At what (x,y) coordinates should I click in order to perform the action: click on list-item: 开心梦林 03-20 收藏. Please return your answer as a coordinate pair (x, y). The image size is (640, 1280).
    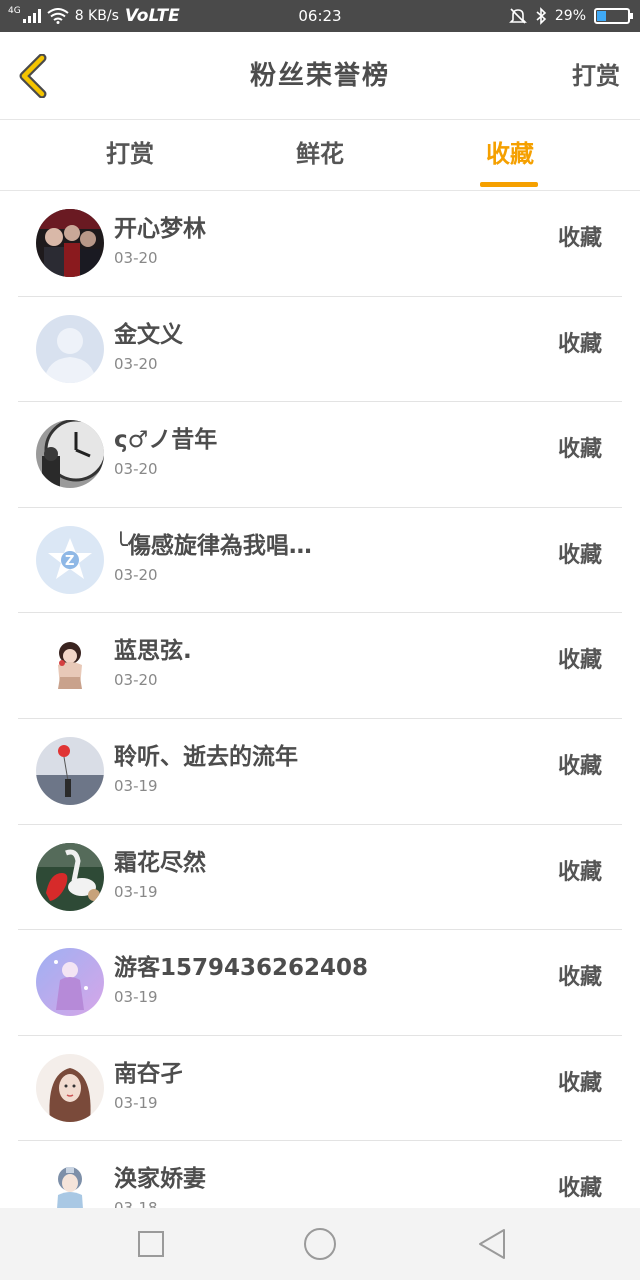
    Looking at the image, I should click on (320, 244).